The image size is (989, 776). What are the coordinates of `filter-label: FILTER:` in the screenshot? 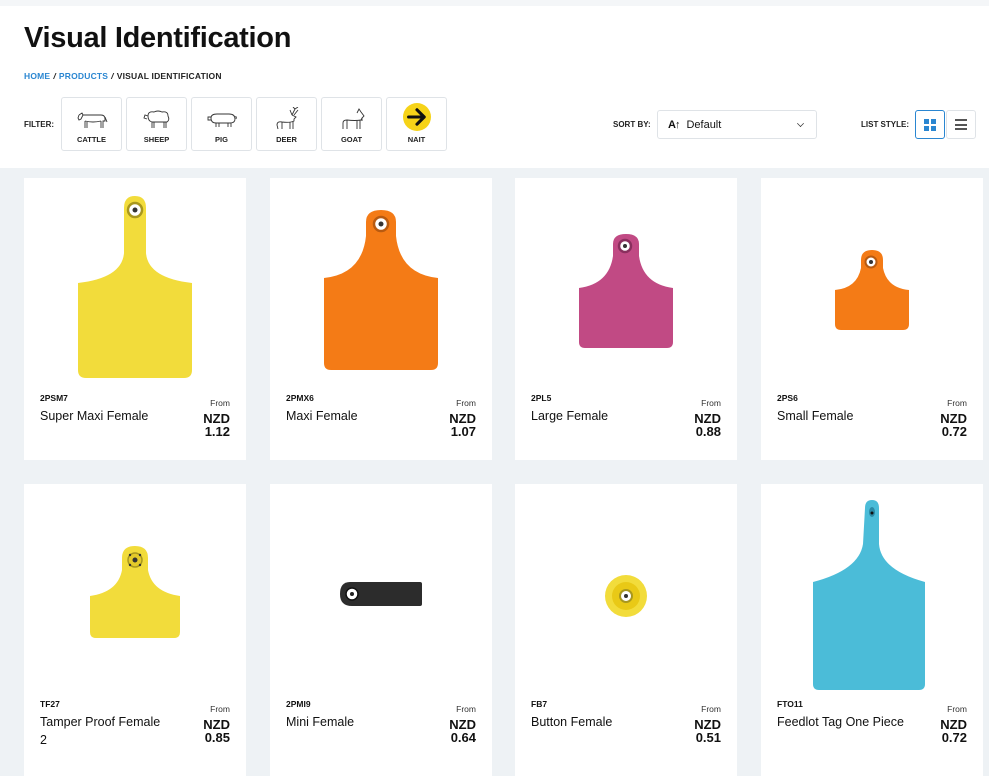 It's located at (39, 124).